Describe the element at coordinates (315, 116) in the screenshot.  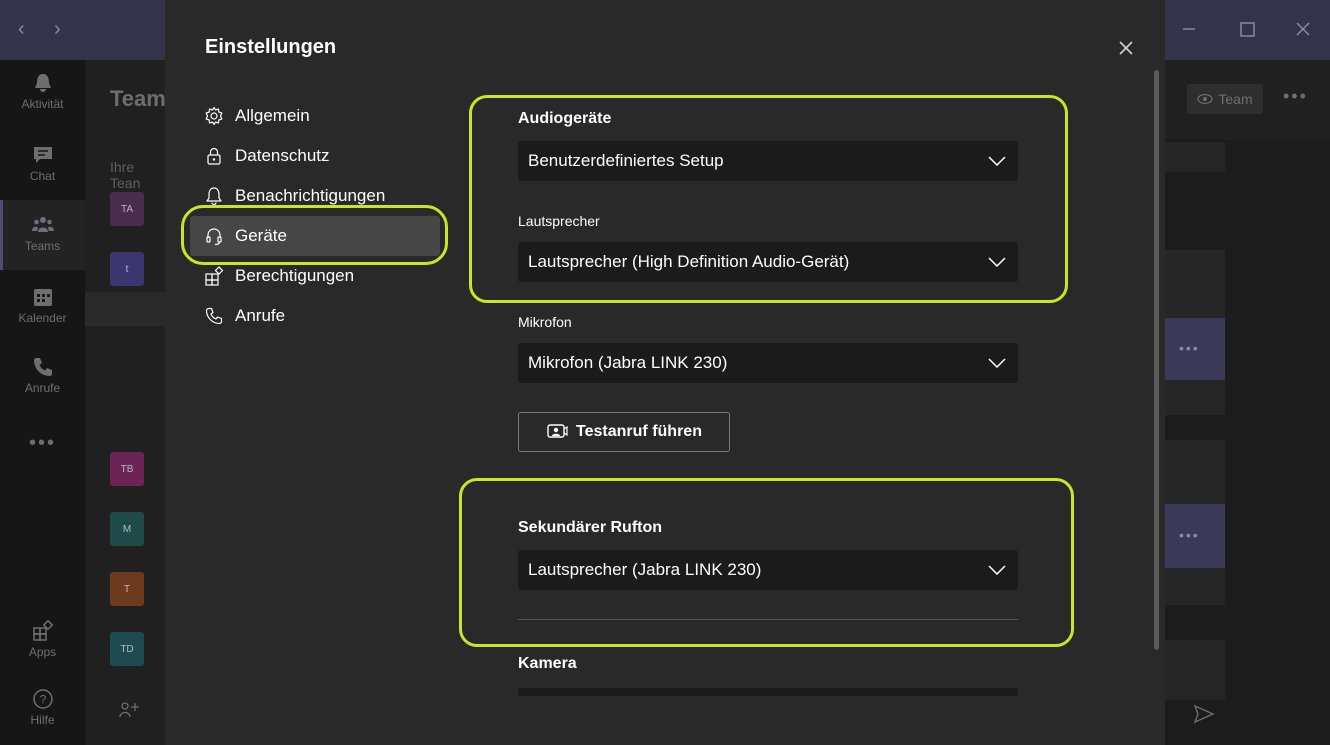
I see `nav-item-general: Allgemein` at that location.